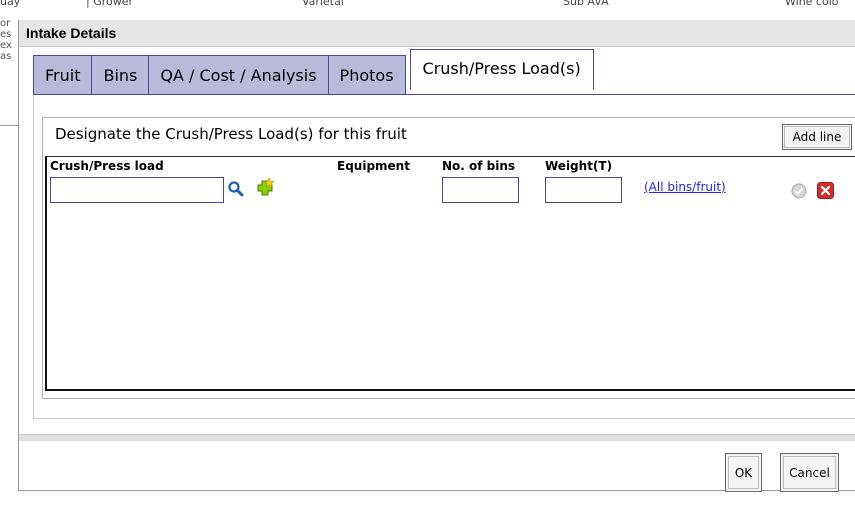 Image resolution: width=855 pixels, height=508 pixels. What do you see at coordinates (586, 4) in the screenshot?
I see `bg-header-sub-ava: Sub AVA` at bounding box center [586, 4].